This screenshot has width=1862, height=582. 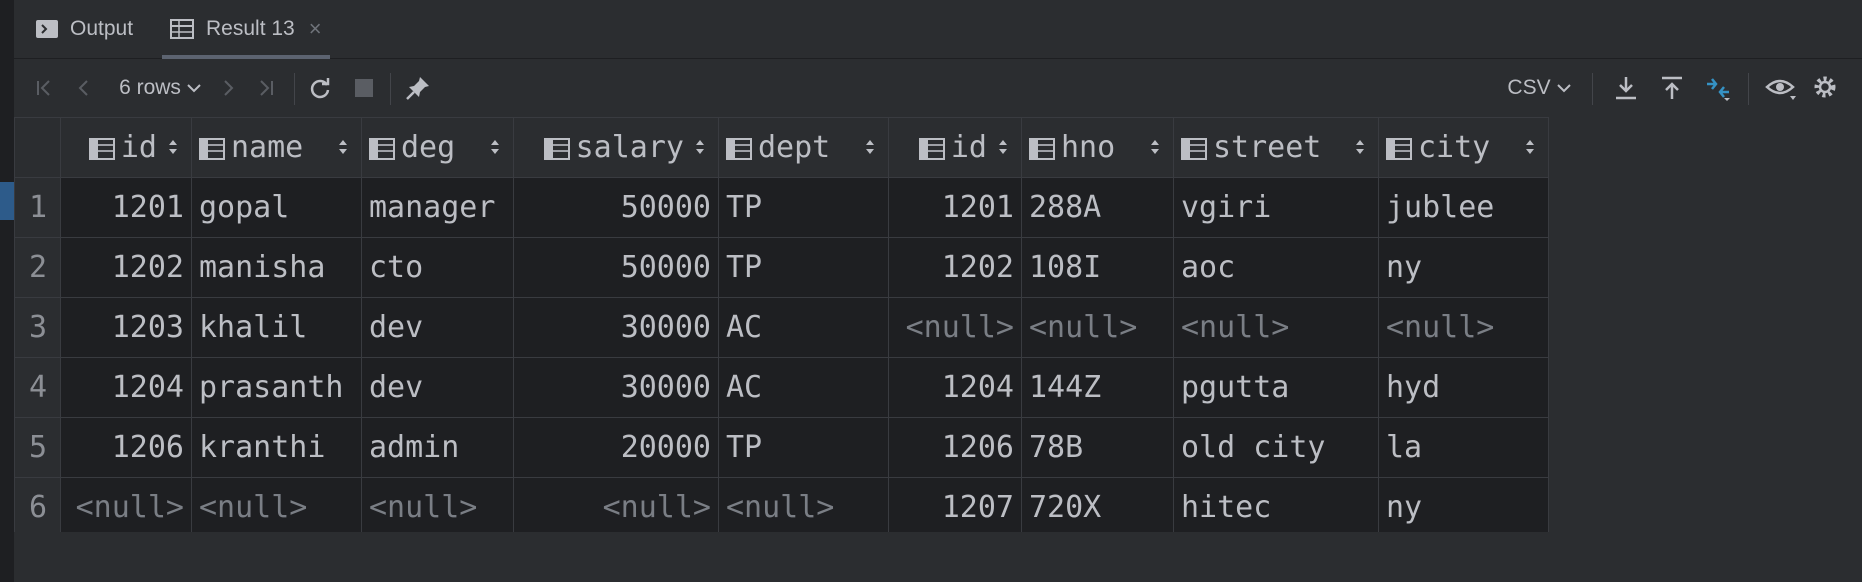 What do you see at coordinates (276, 207) in the screenshot?
I see `table-cell: gopal` at bounding box center [276, 207].